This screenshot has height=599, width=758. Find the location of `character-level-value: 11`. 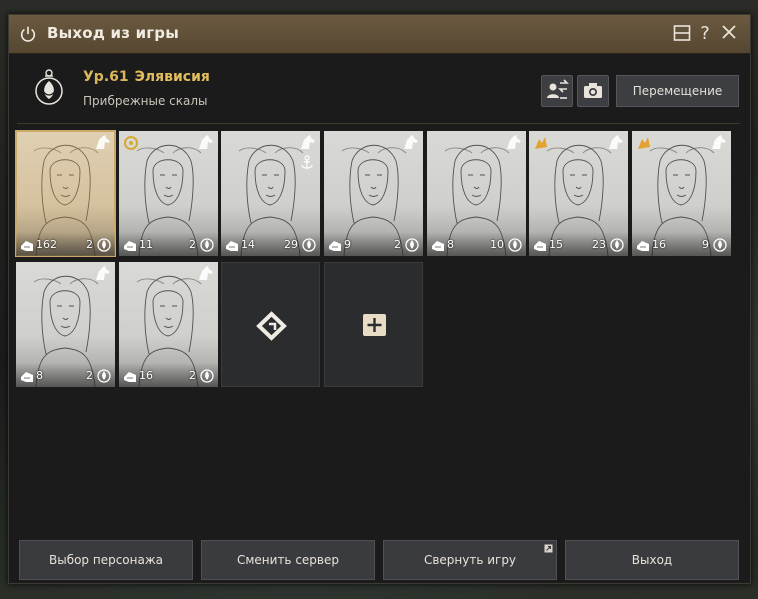

character-level-value: 11 is located at coordinates (146, 244).